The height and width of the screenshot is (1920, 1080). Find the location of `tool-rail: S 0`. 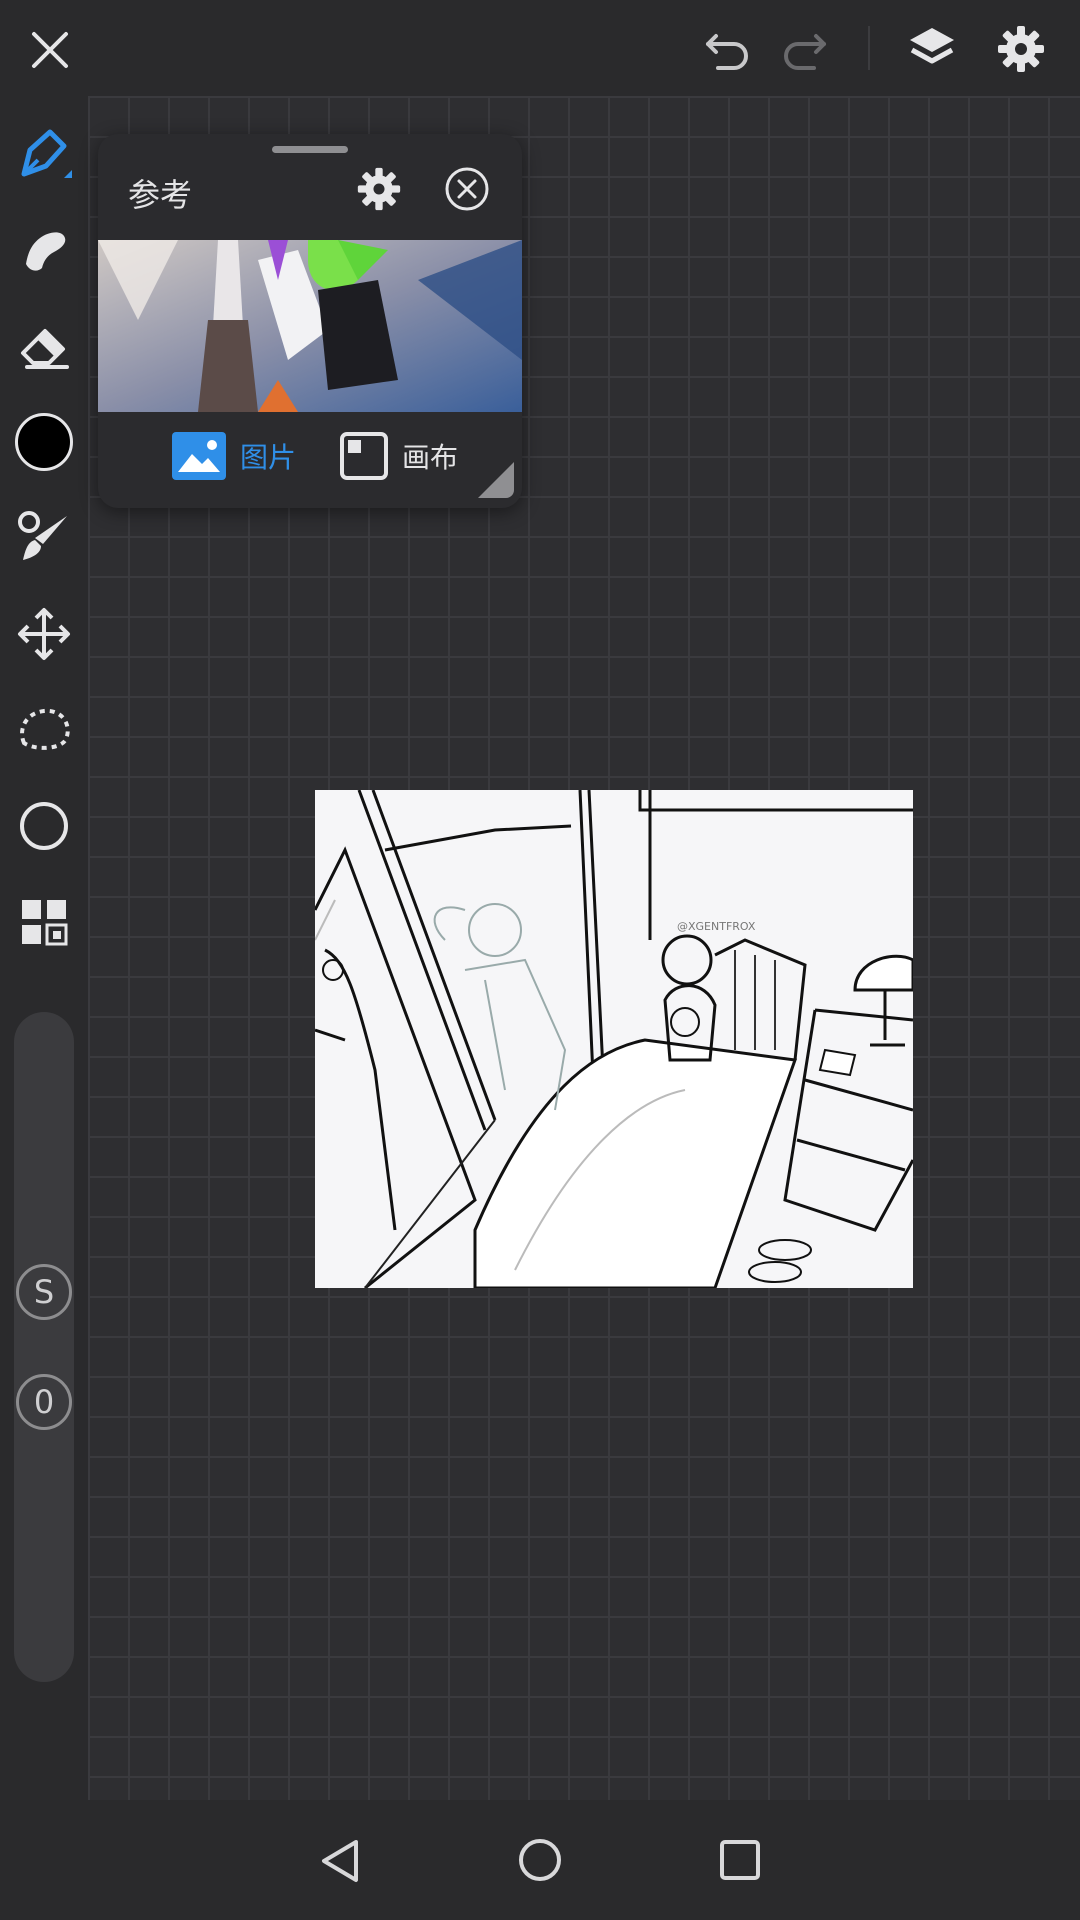

tool-rail: S 0 is located at coordinates (44, 948).